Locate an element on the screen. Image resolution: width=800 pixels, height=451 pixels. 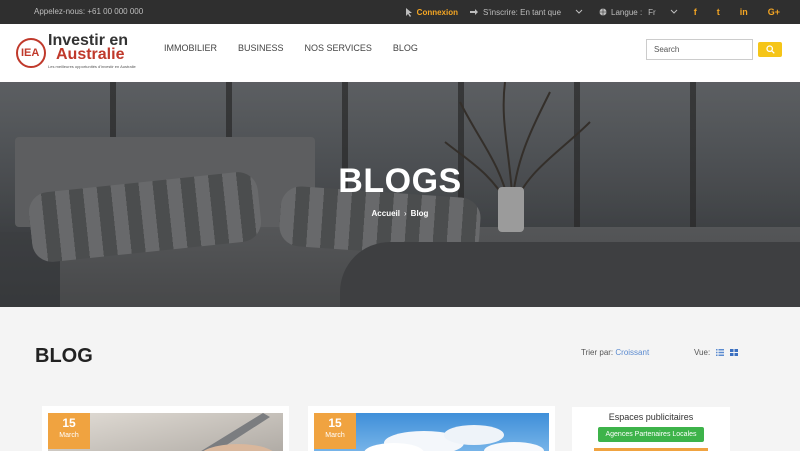
login-label: Connexion is located at coordinates (437, 12).